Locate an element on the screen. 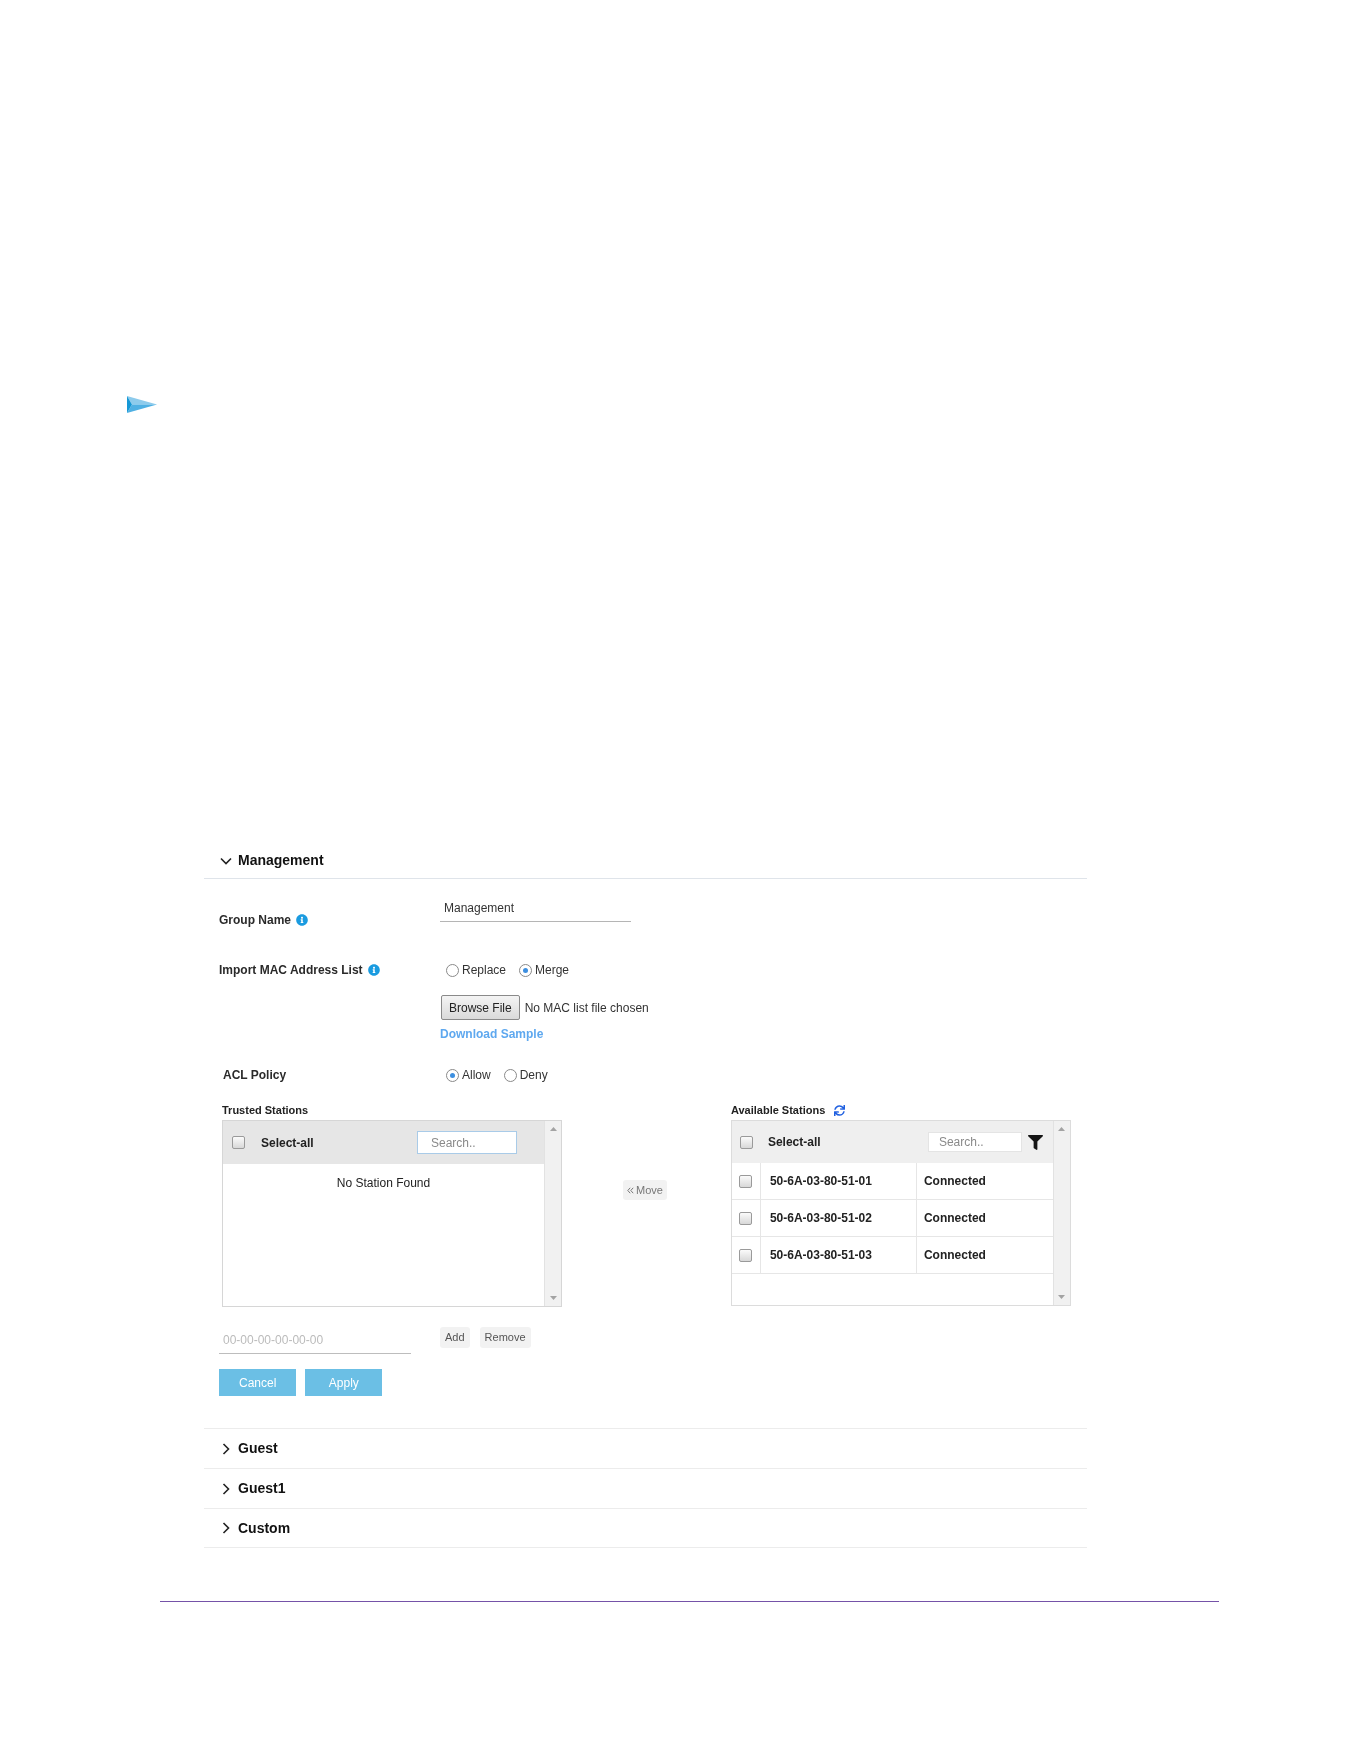  station-row: 50-6A-03-80-51-01 Connected is located at coordinates (892, 1181).